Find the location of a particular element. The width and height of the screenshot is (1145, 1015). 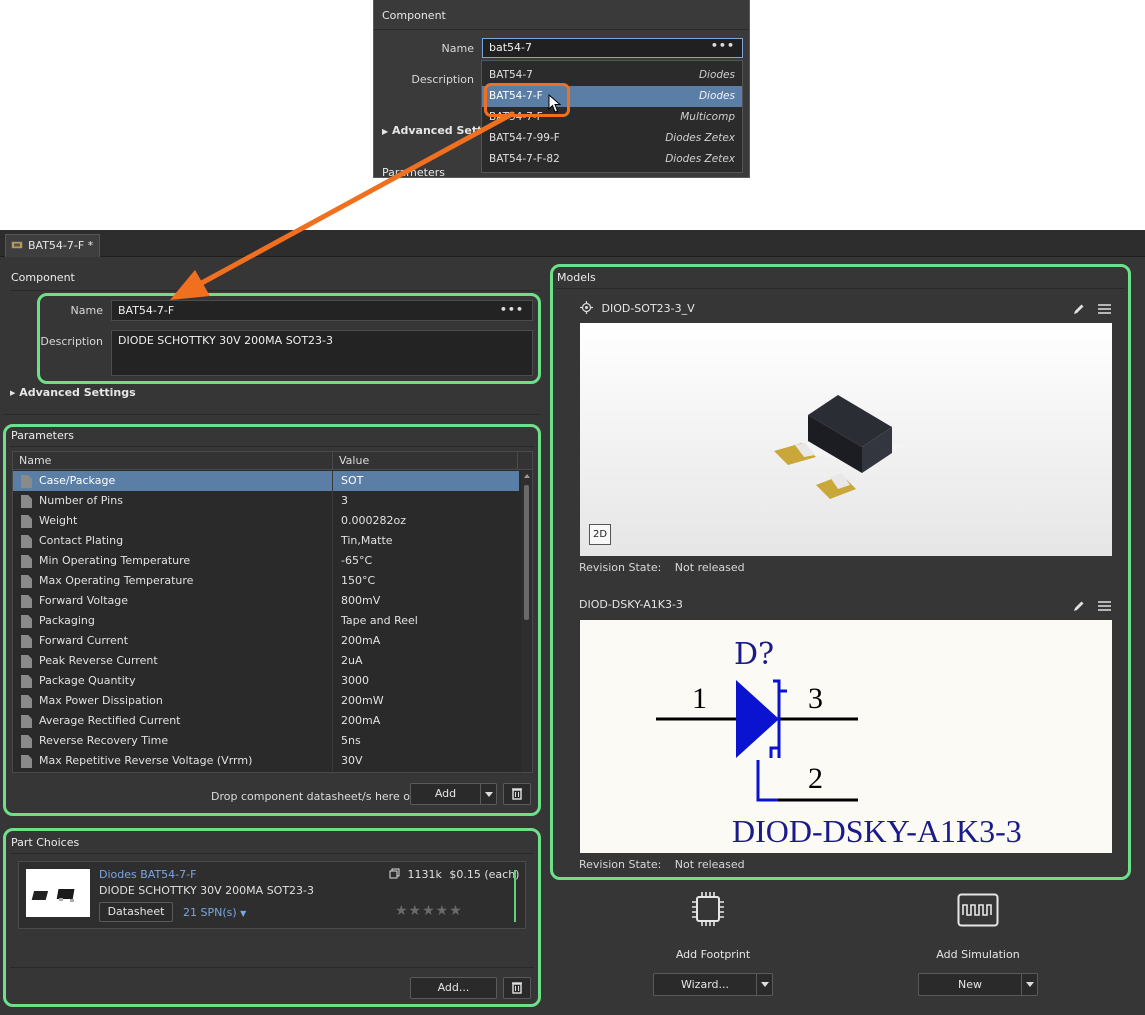

popup-name-input: bat54-7 ••• is located at coordinates (612, 48).